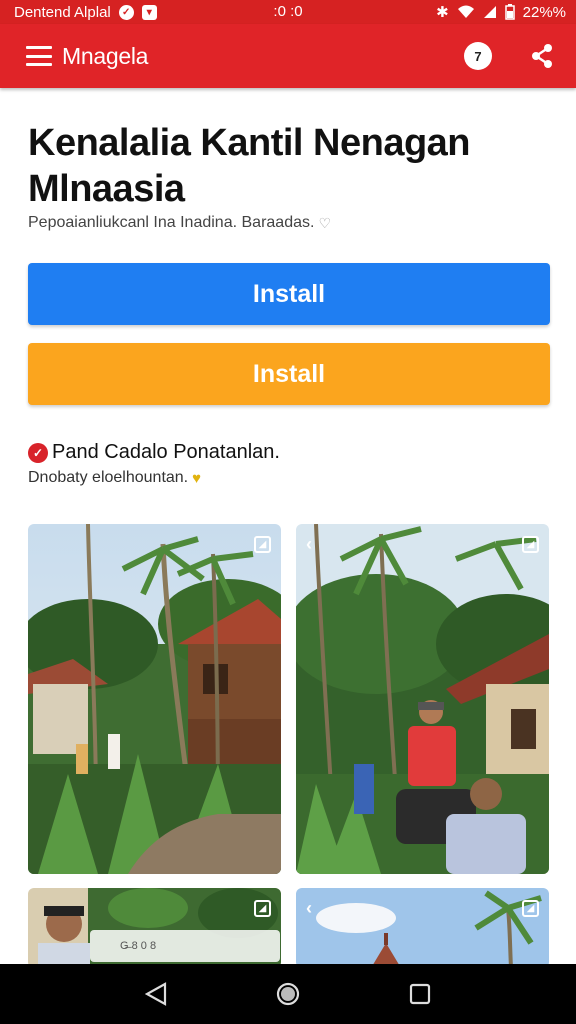 The width and height of the screenshot is (576, 1024). What do you see at coordinates (289, 374) in the screenshot?
I see `install-button-secondary: Install` at bounding box center [289, 374].